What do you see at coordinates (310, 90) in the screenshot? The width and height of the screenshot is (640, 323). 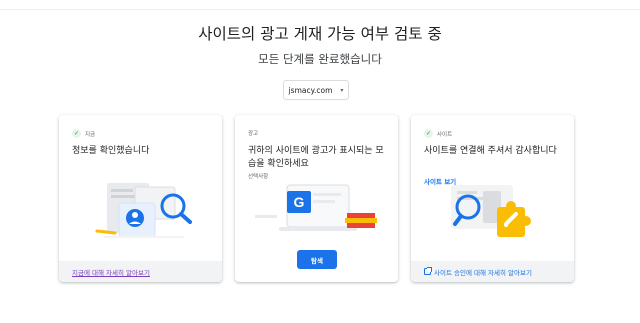 I see `site-selector-value: jsmacy.com` at bounding box center [310, 90].